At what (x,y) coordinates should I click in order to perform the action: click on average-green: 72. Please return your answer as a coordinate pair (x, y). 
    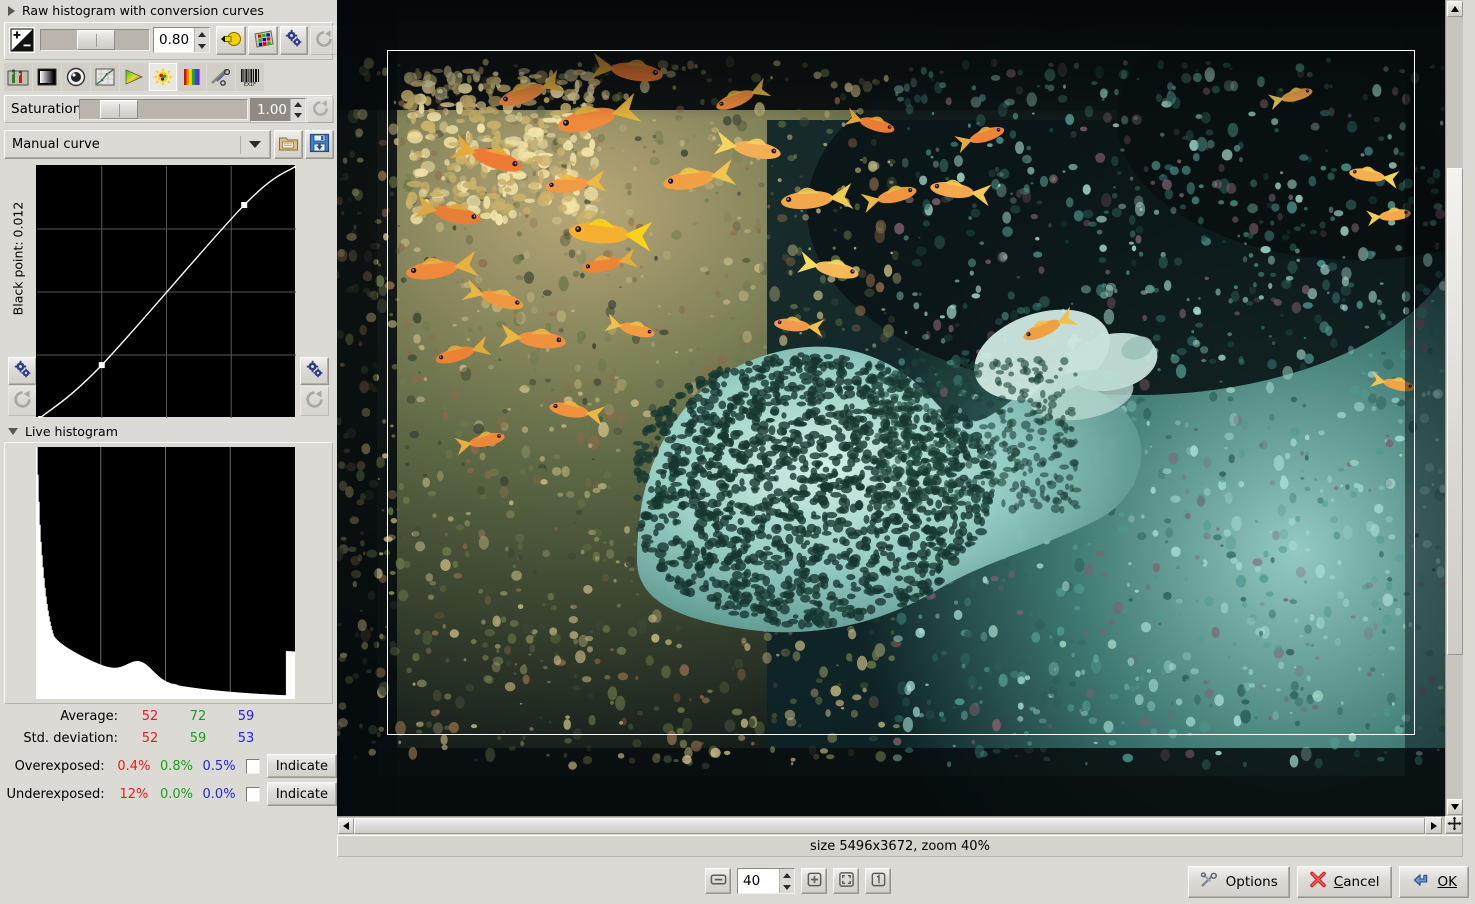
    Looking at the image, I should click on (198, 716).